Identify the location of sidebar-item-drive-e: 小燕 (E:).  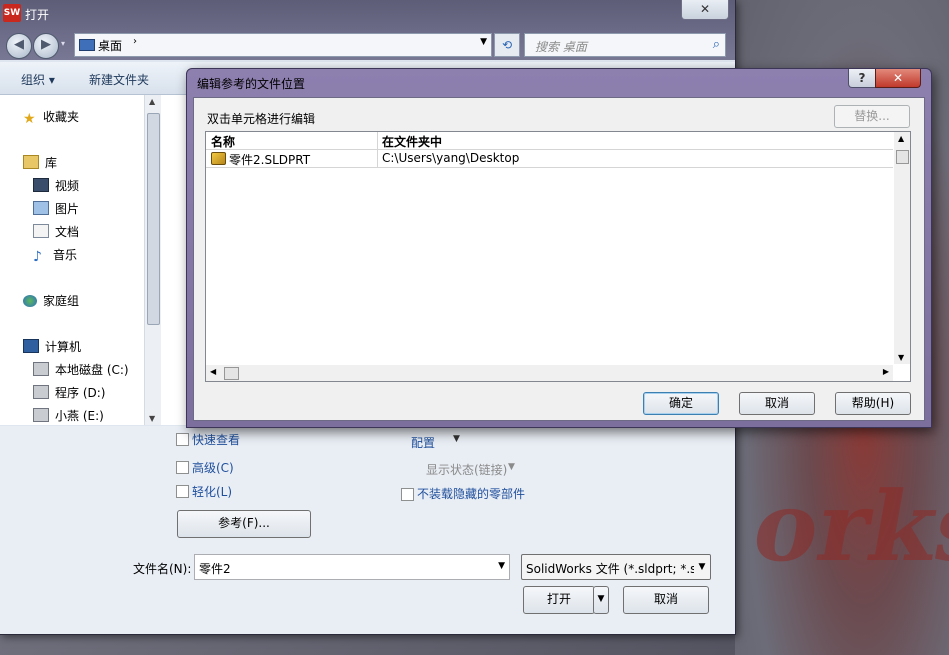
(68, 415).